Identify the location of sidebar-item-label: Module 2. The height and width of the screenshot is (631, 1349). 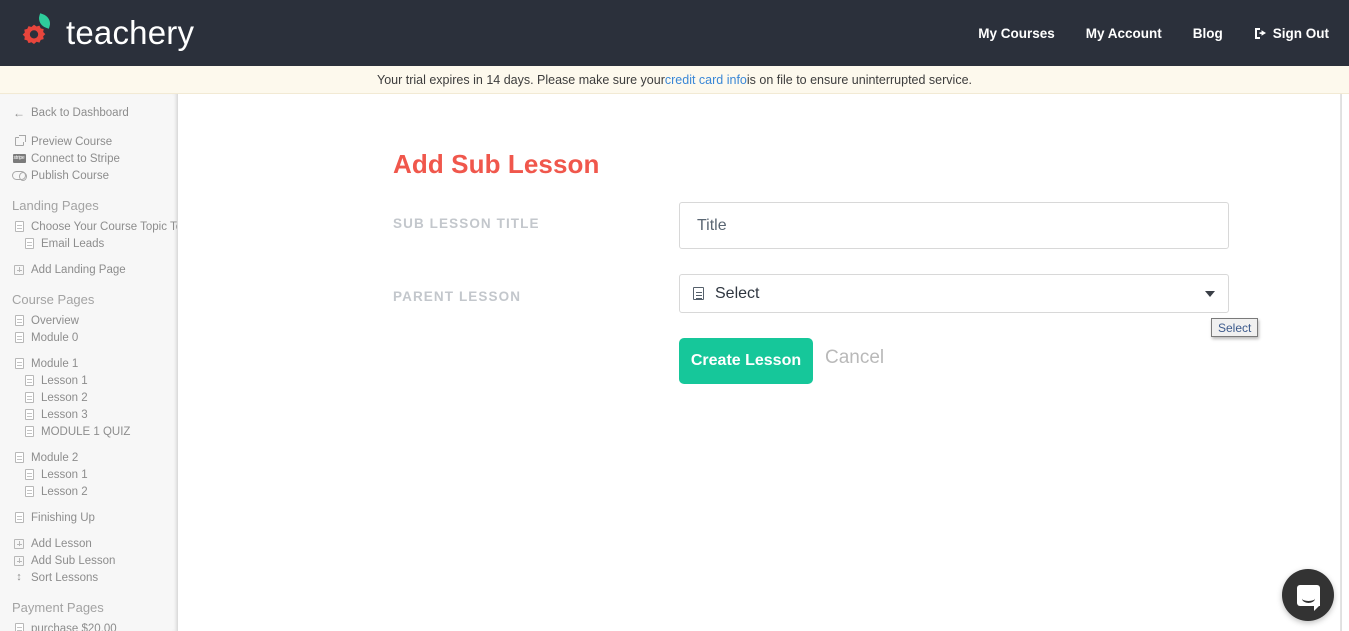
(55, 457).